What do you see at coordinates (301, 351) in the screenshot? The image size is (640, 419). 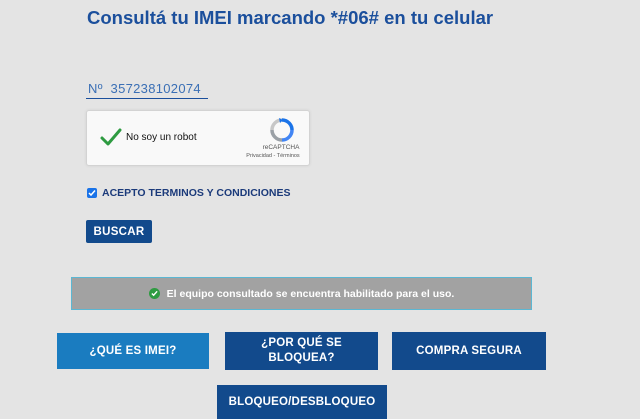 I see `por-que-se-bloquea-button: ¿POR QUÉ SE BLOQUEA?` at bounding box center [301, 351].